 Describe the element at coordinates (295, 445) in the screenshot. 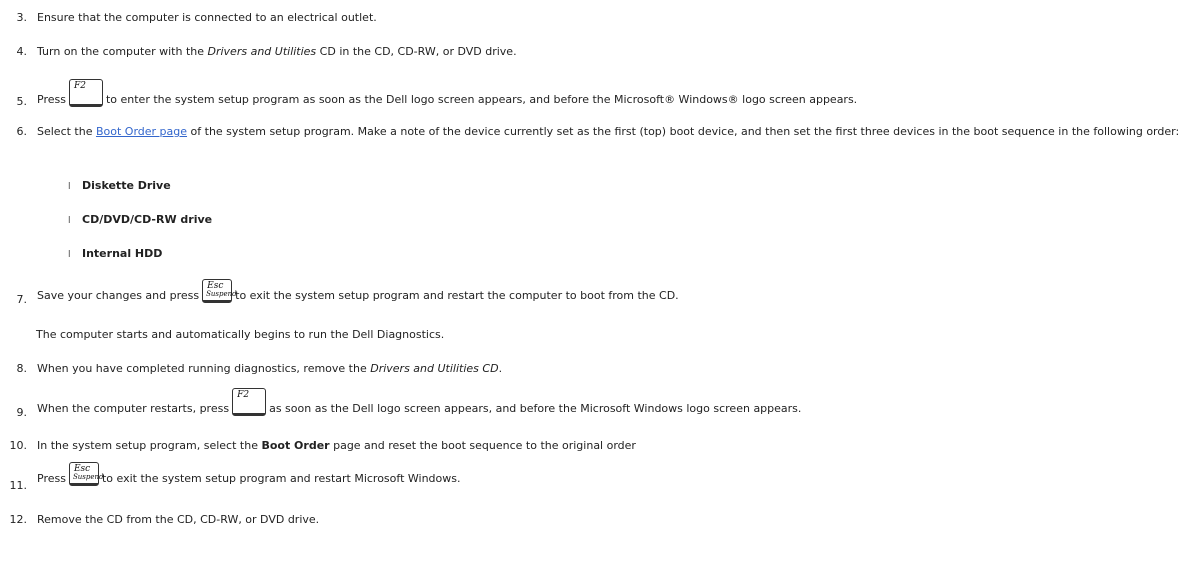

I see `boot-order-label: Boot Order` at that location.